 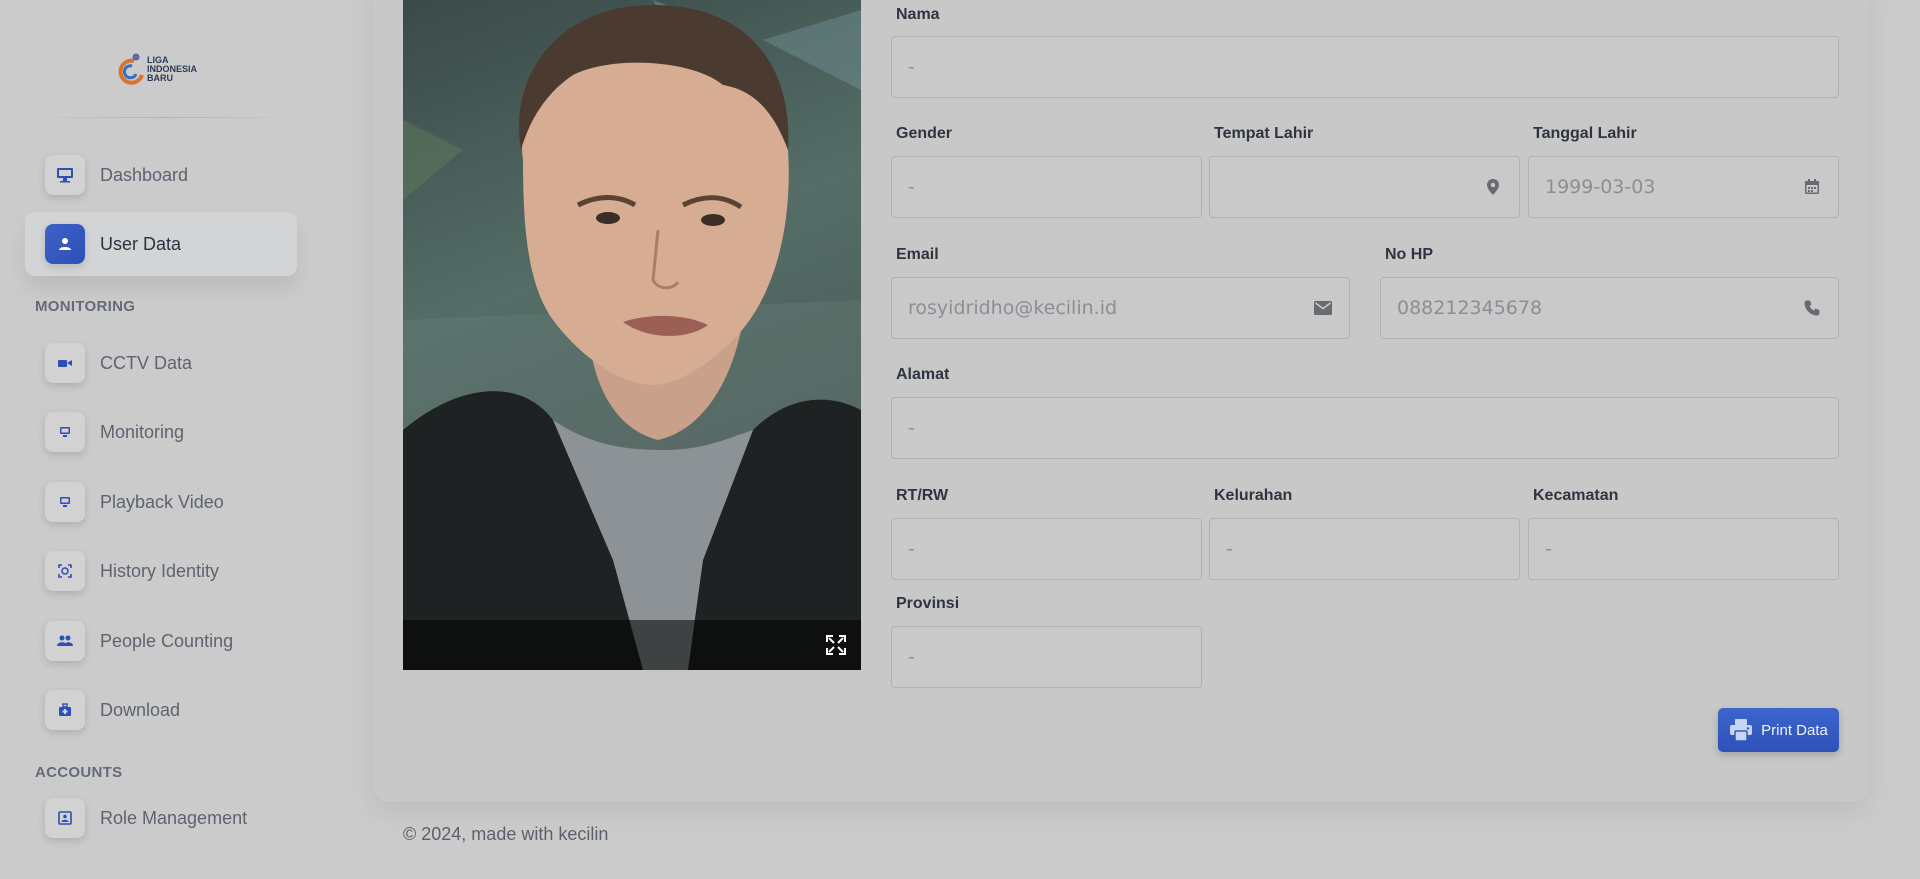 I want to click on nama-value: -, so click(x=911, y=67).